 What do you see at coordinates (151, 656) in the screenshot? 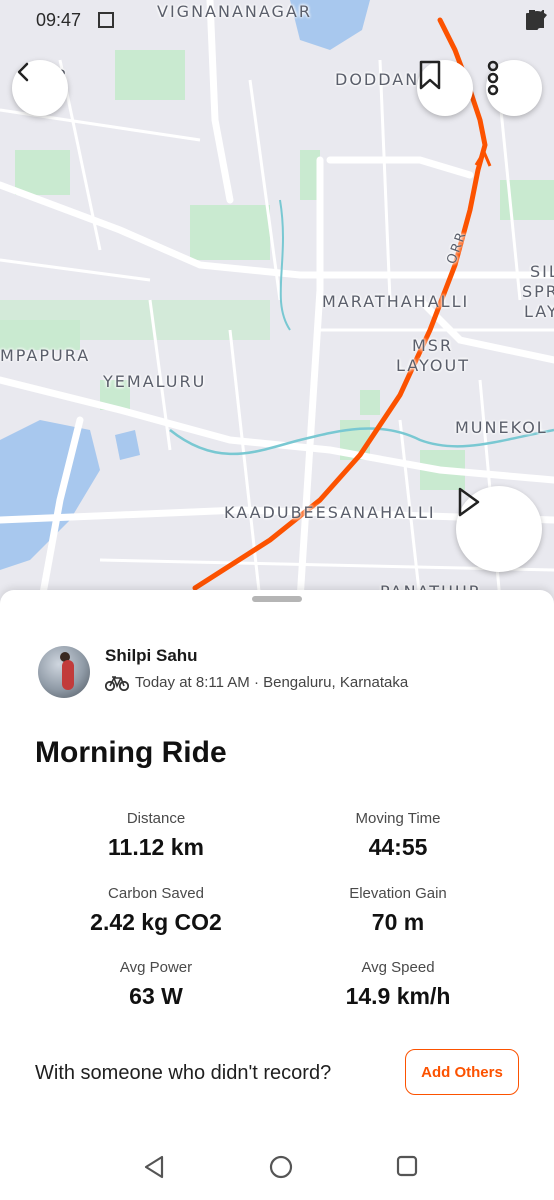
I see `athlete-name: Shilpi Sahu` at bounding box center [151, 656].